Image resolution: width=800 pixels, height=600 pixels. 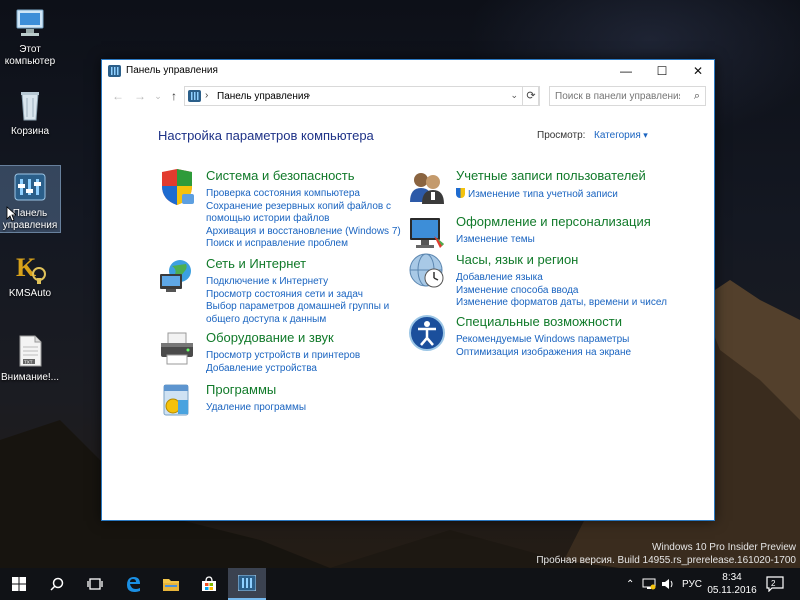 What do you see at coordinates (303, 219) in the screenshot?
I see `link-backup-files-cont: помощью истории файлов` at bounding box center [303, 219].